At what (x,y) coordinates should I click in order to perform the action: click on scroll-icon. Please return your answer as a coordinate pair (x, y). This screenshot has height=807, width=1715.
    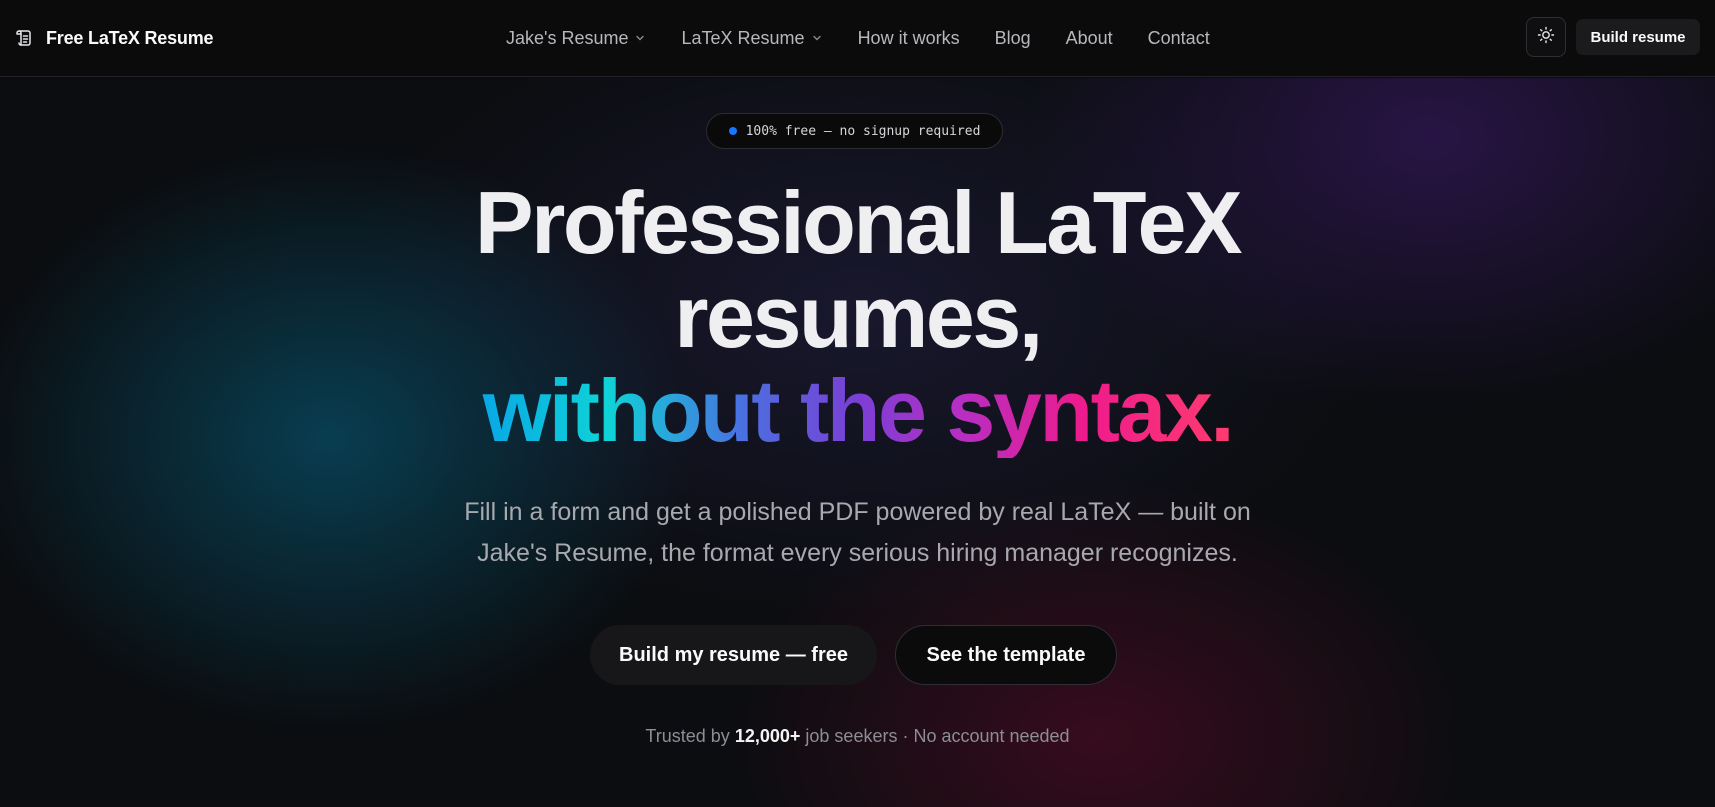
    Looking at the image, I should click on (24, 38).